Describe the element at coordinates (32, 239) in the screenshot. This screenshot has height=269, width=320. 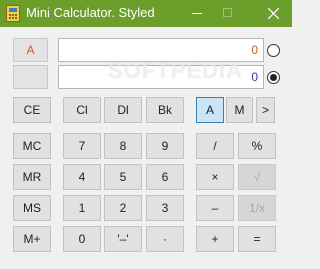
I see `memory-add-button: M+` at that location.